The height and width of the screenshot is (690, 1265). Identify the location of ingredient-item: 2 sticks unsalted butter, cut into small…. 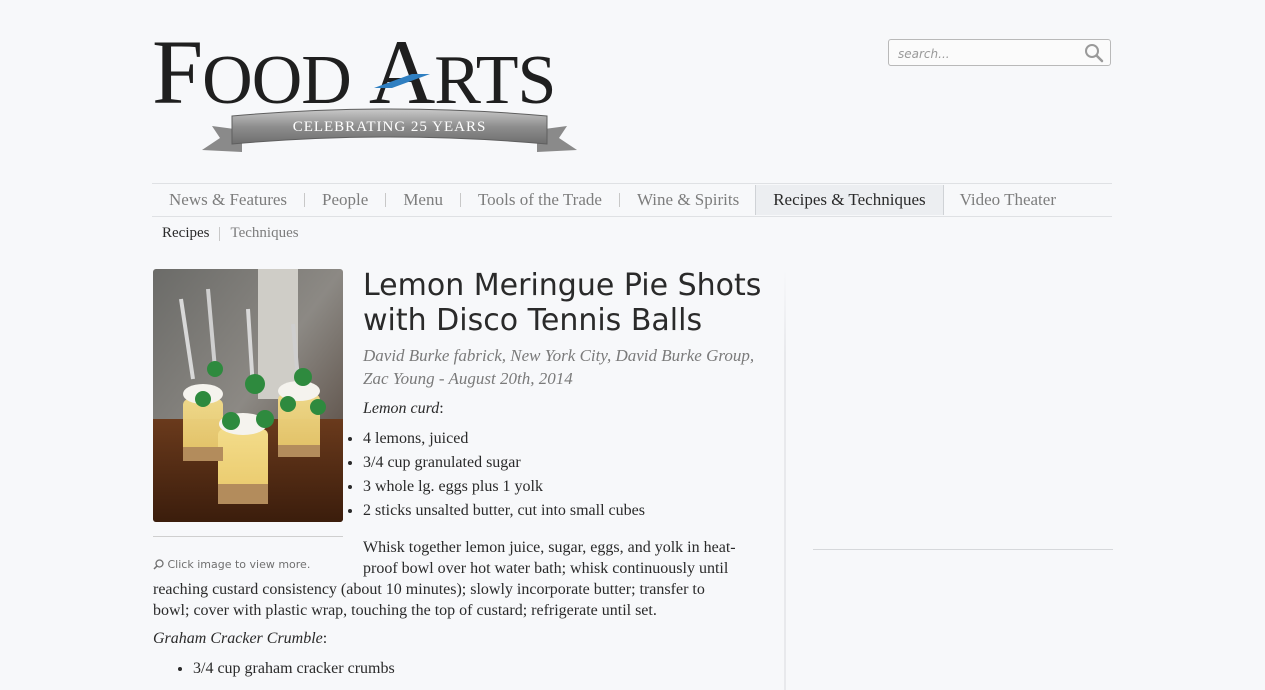
(504, 511).